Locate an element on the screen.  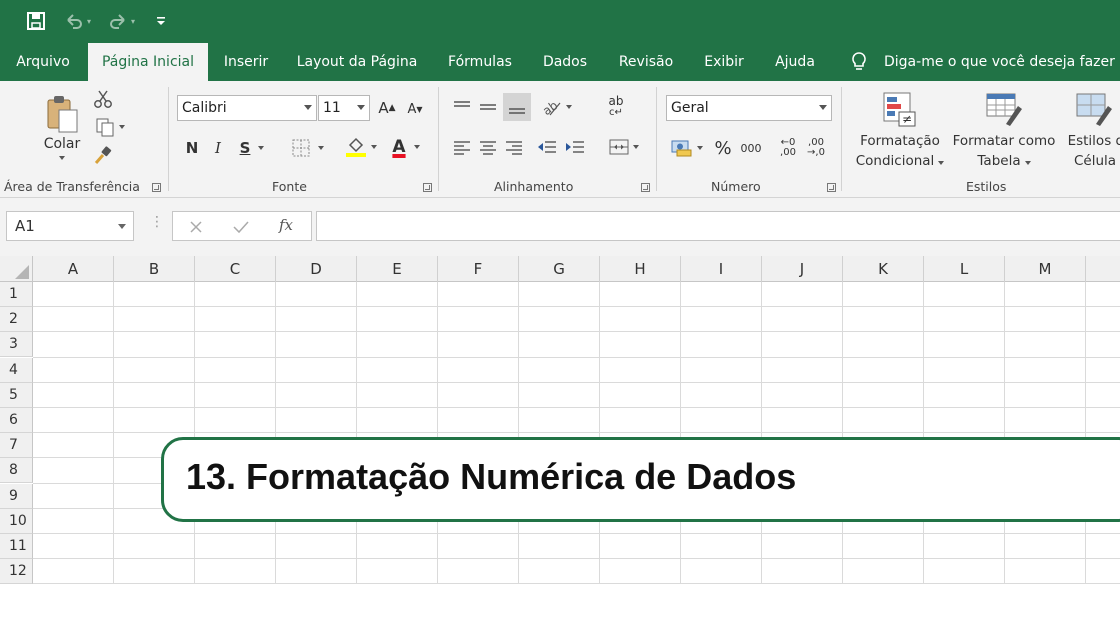
column-header-m: M is located at coordinates (1045, 269).